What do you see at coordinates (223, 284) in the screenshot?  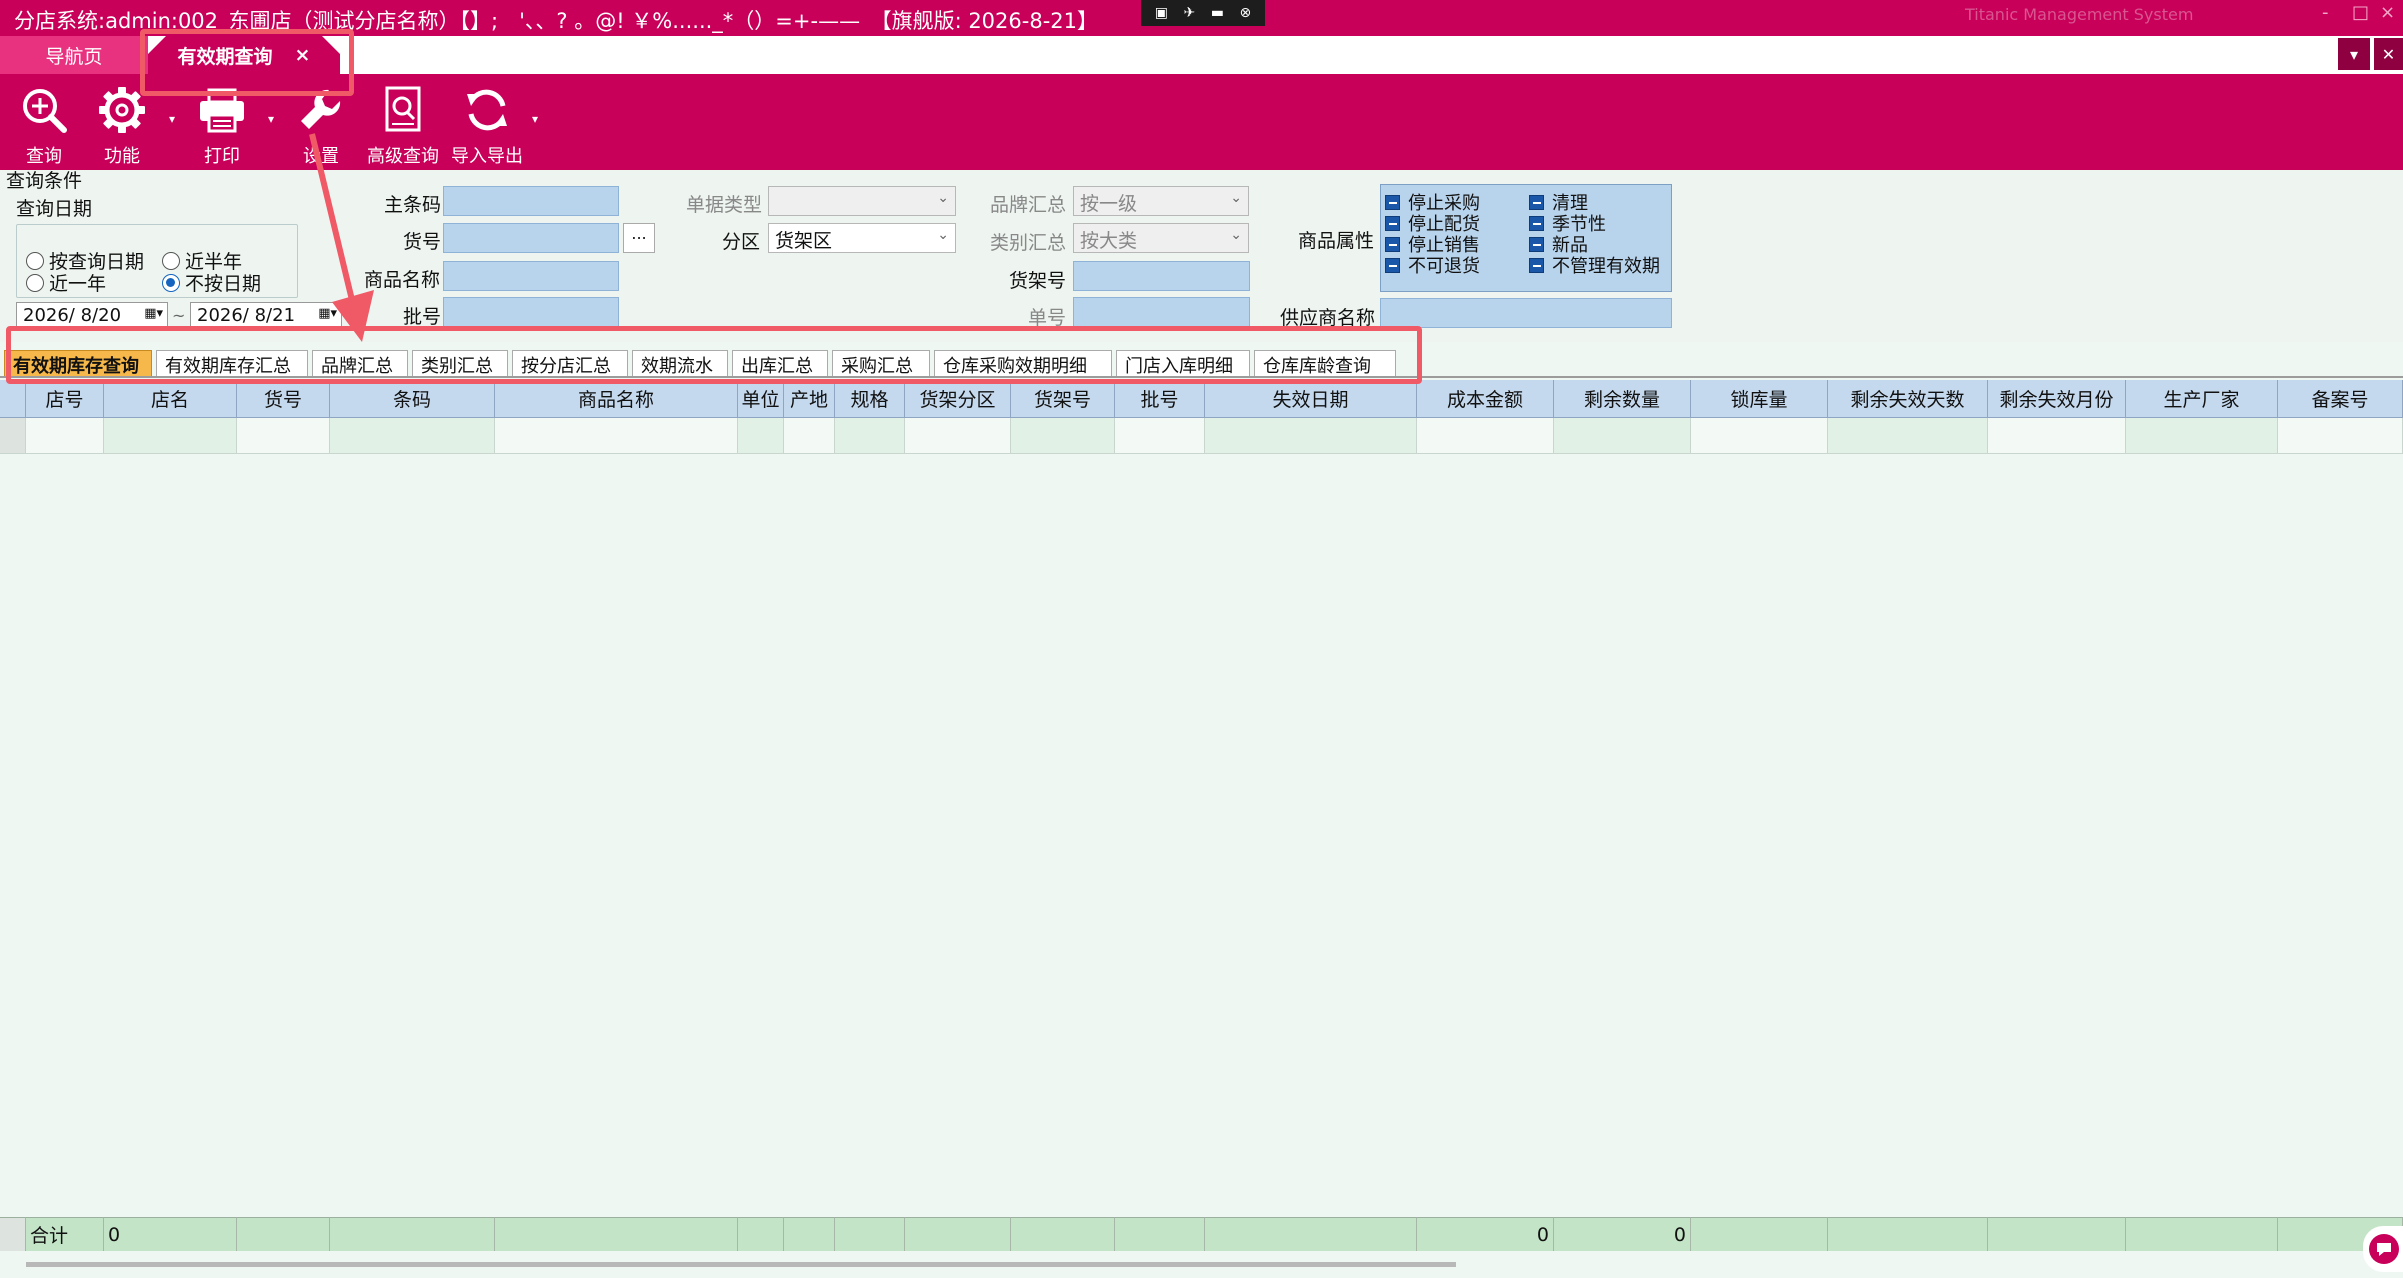 I see `radio-label: 不按日期` at bounding box center [223, 284].